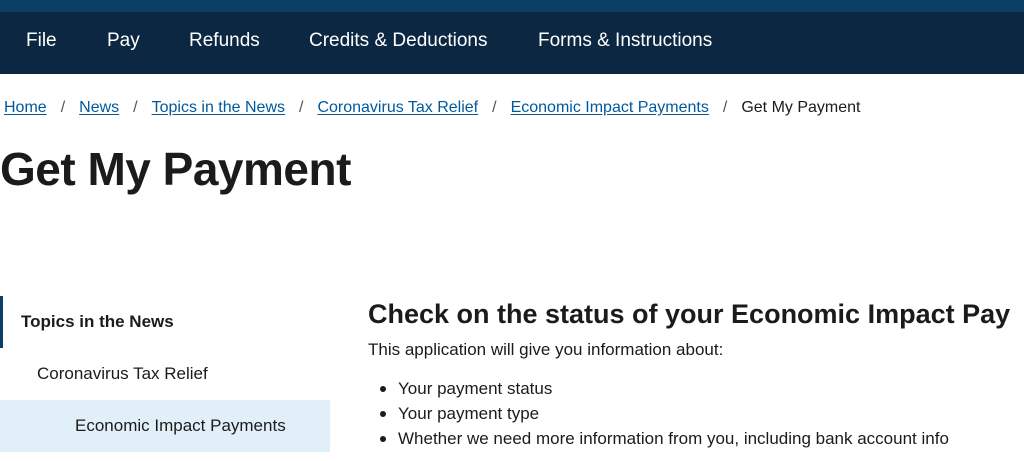  Describe the element at coordinates (475, 388) in the screenshot. I see `list-item-text: Your payment status` at that location.